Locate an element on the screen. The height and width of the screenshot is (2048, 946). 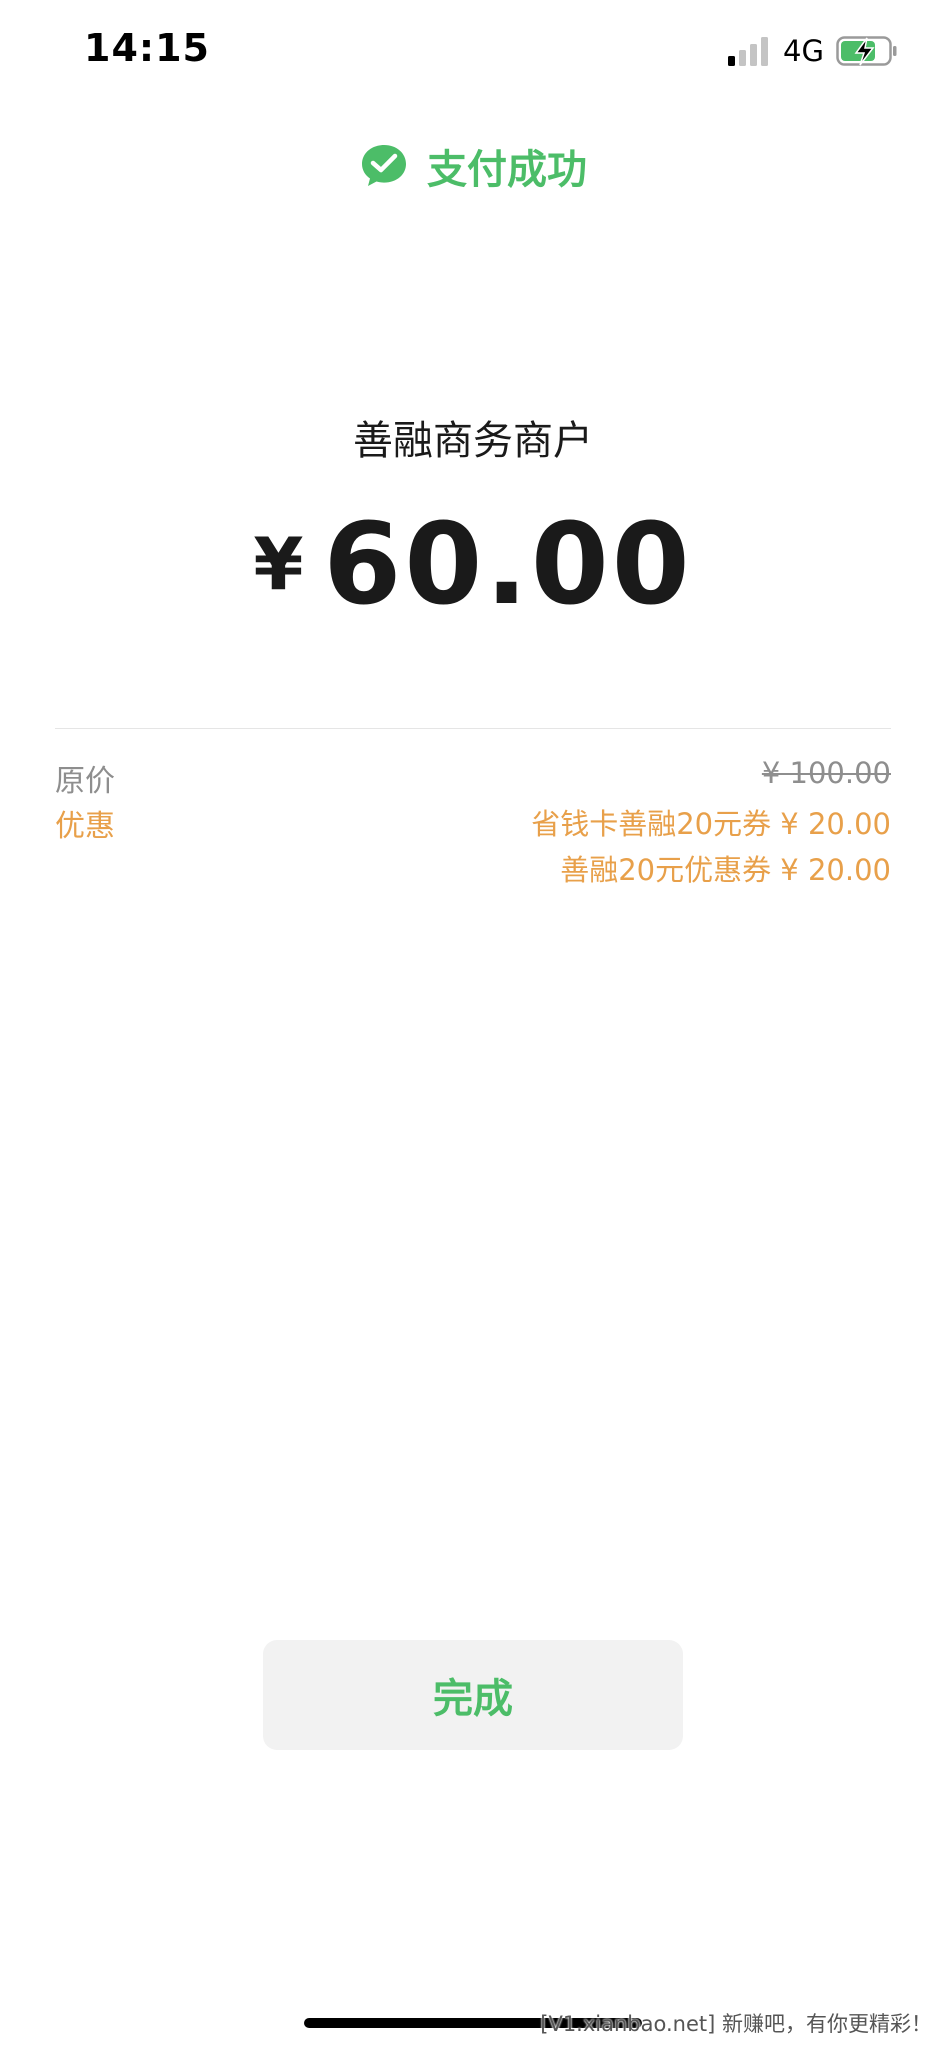
wechat-pay-icon is located at coordinates (384, 165).